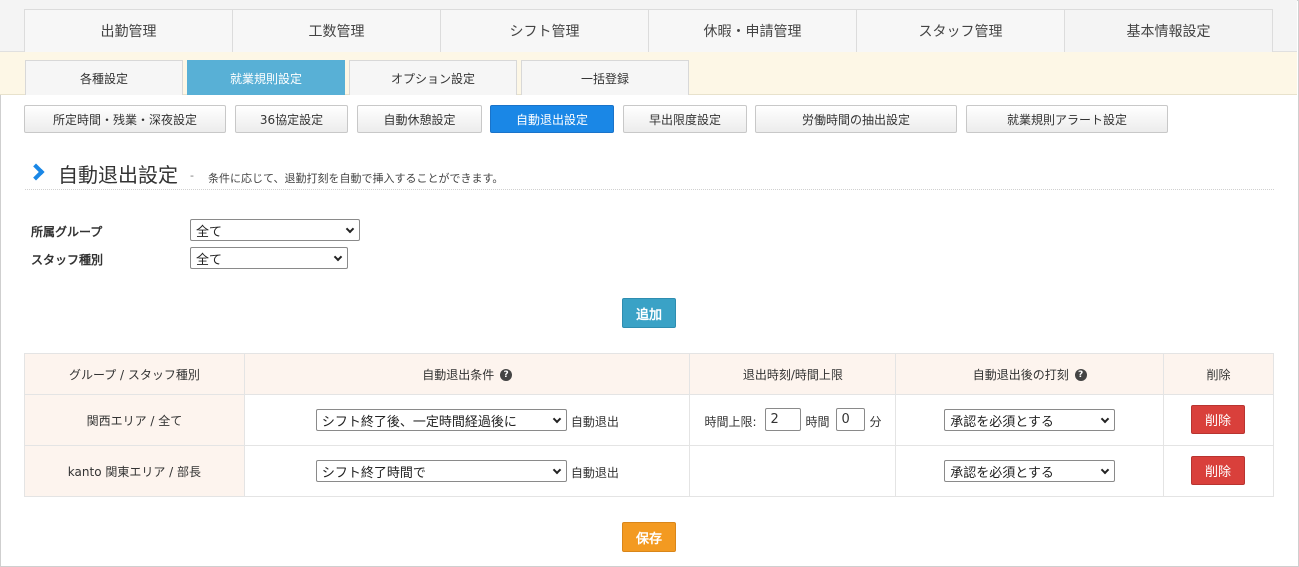 The height and width of the screenshot is (567, 1299). Describe the element at coordinates (458, 374) in the screenshot. I see `header-condition-label: 自動退出条件` at that location.